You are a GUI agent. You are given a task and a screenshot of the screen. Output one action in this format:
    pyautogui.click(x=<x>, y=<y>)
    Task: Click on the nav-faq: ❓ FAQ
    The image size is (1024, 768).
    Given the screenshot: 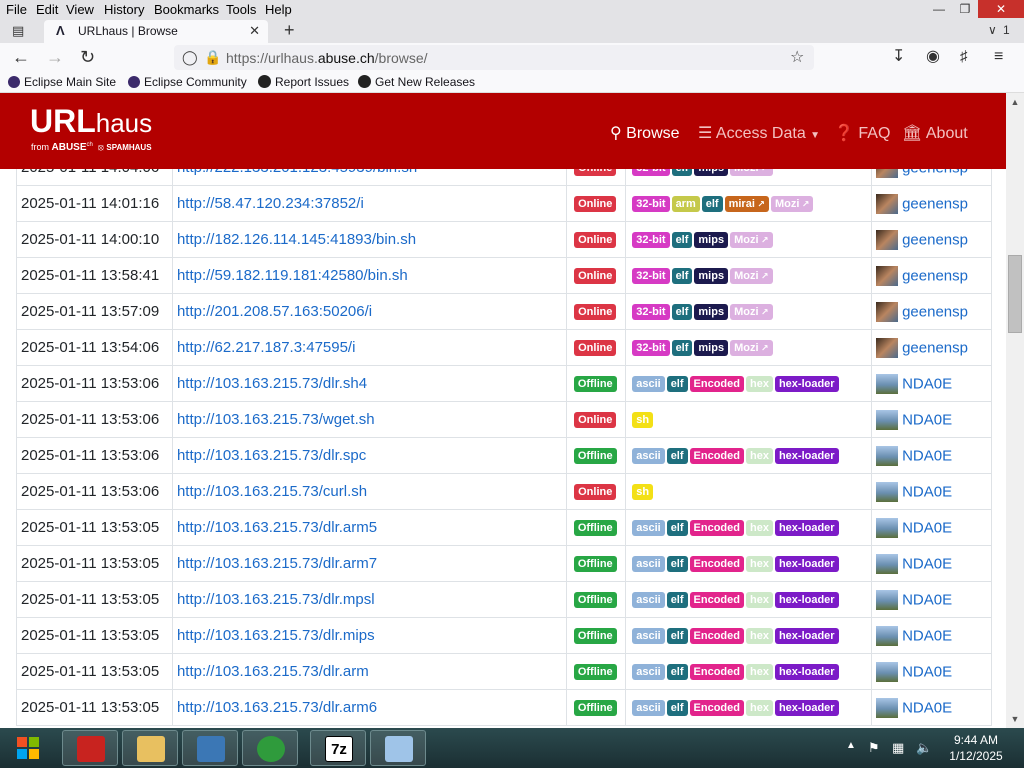 What is the action you would take?
    pyautogui.click(x=862, y=133)
    